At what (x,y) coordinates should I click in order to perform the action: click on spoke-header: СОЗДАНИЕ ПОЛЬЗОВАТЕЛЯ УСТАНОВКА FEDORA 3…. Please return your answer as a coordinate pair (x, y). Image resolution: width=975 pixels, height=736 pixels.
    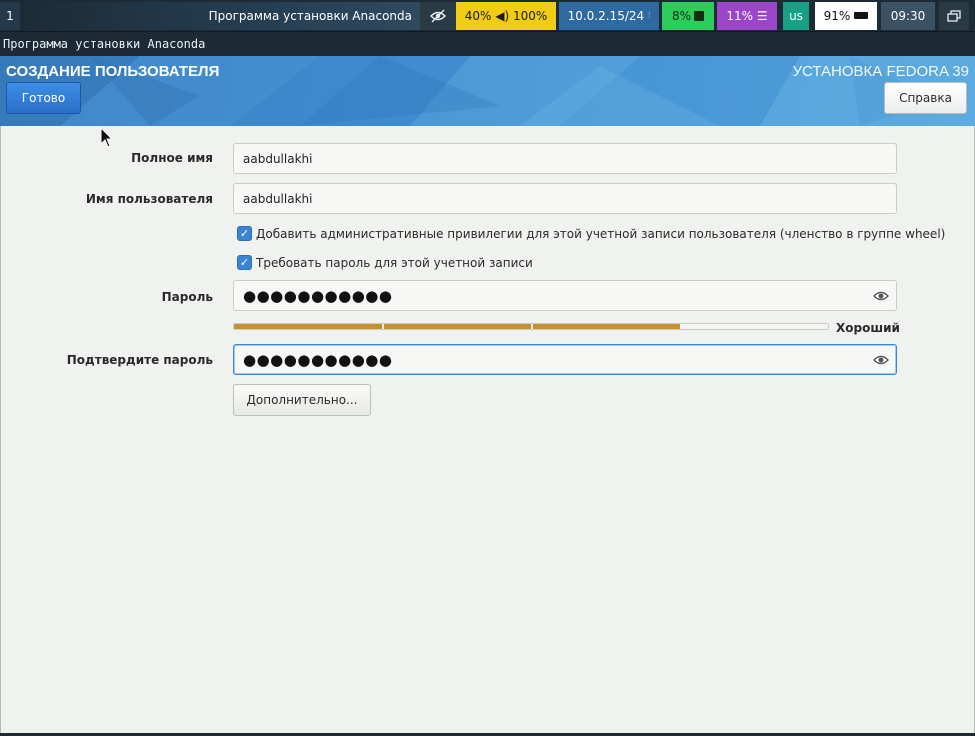
    Looking at the image, I should click on (487, 91).